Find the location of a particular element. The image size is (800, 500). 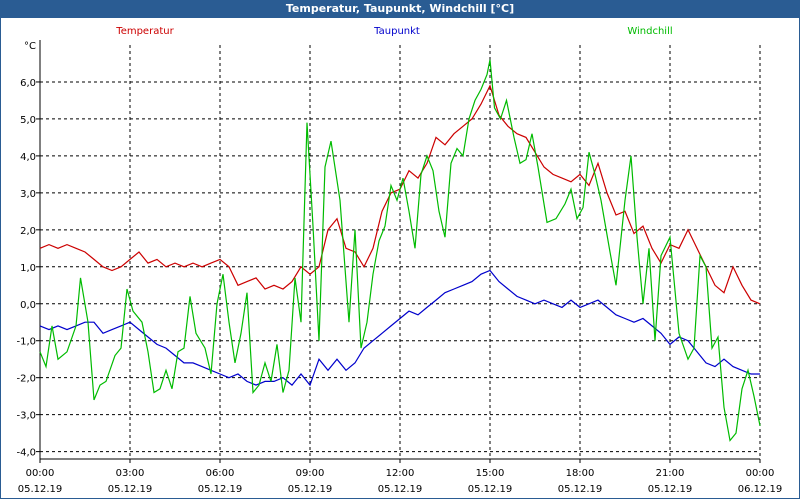

y-tick-label: 6,0 is located at coordinates (28, 83).